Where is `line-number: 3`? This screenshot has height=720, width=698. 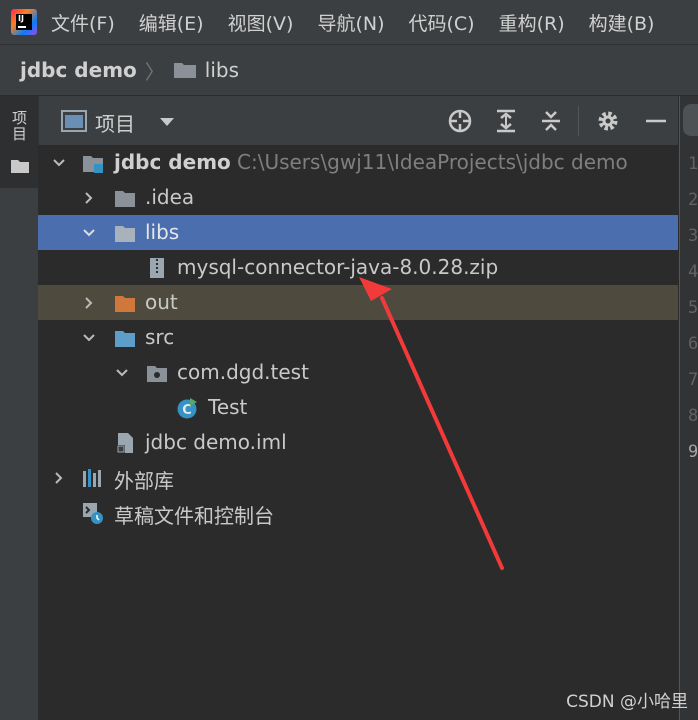
line-number: 3 is located at coordinates (693, 236).